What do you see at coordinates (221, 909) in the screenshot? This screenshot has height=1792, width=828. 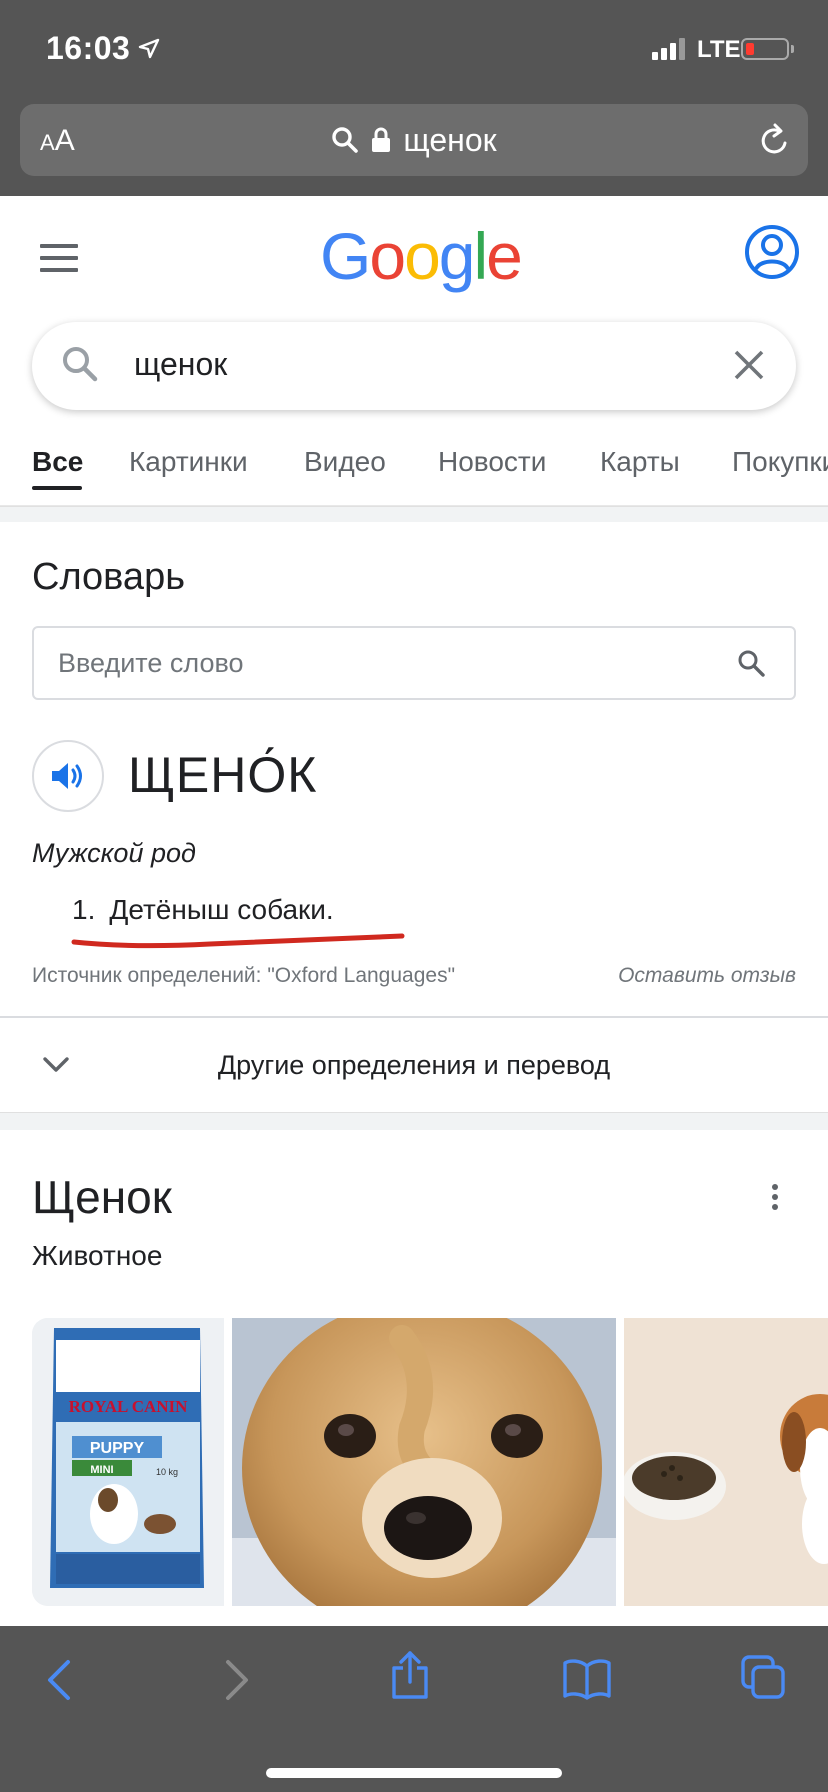 I see `definition-text: Детёныш собаки.` at bounding box center [221, 909].